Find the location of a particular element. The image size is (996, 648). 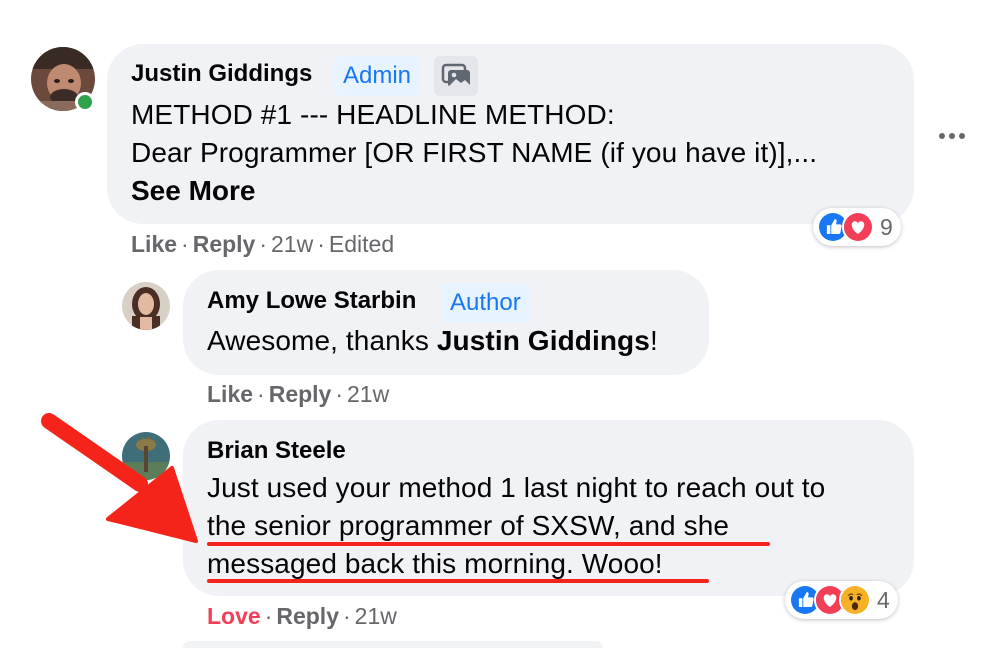

comment-actions: Like · Reply · 21w · Edited is located at coordinates (262, 244).